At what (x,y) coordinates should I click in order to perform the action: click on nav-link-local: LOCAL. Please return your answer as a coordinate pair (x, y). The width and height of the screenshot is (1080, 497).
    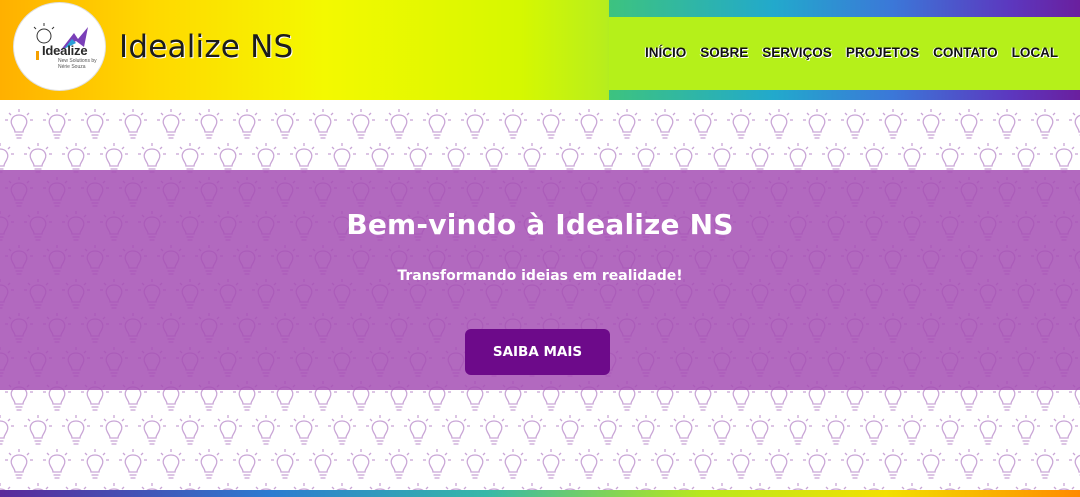
    Looking at the image, I should click on (1035, 52).